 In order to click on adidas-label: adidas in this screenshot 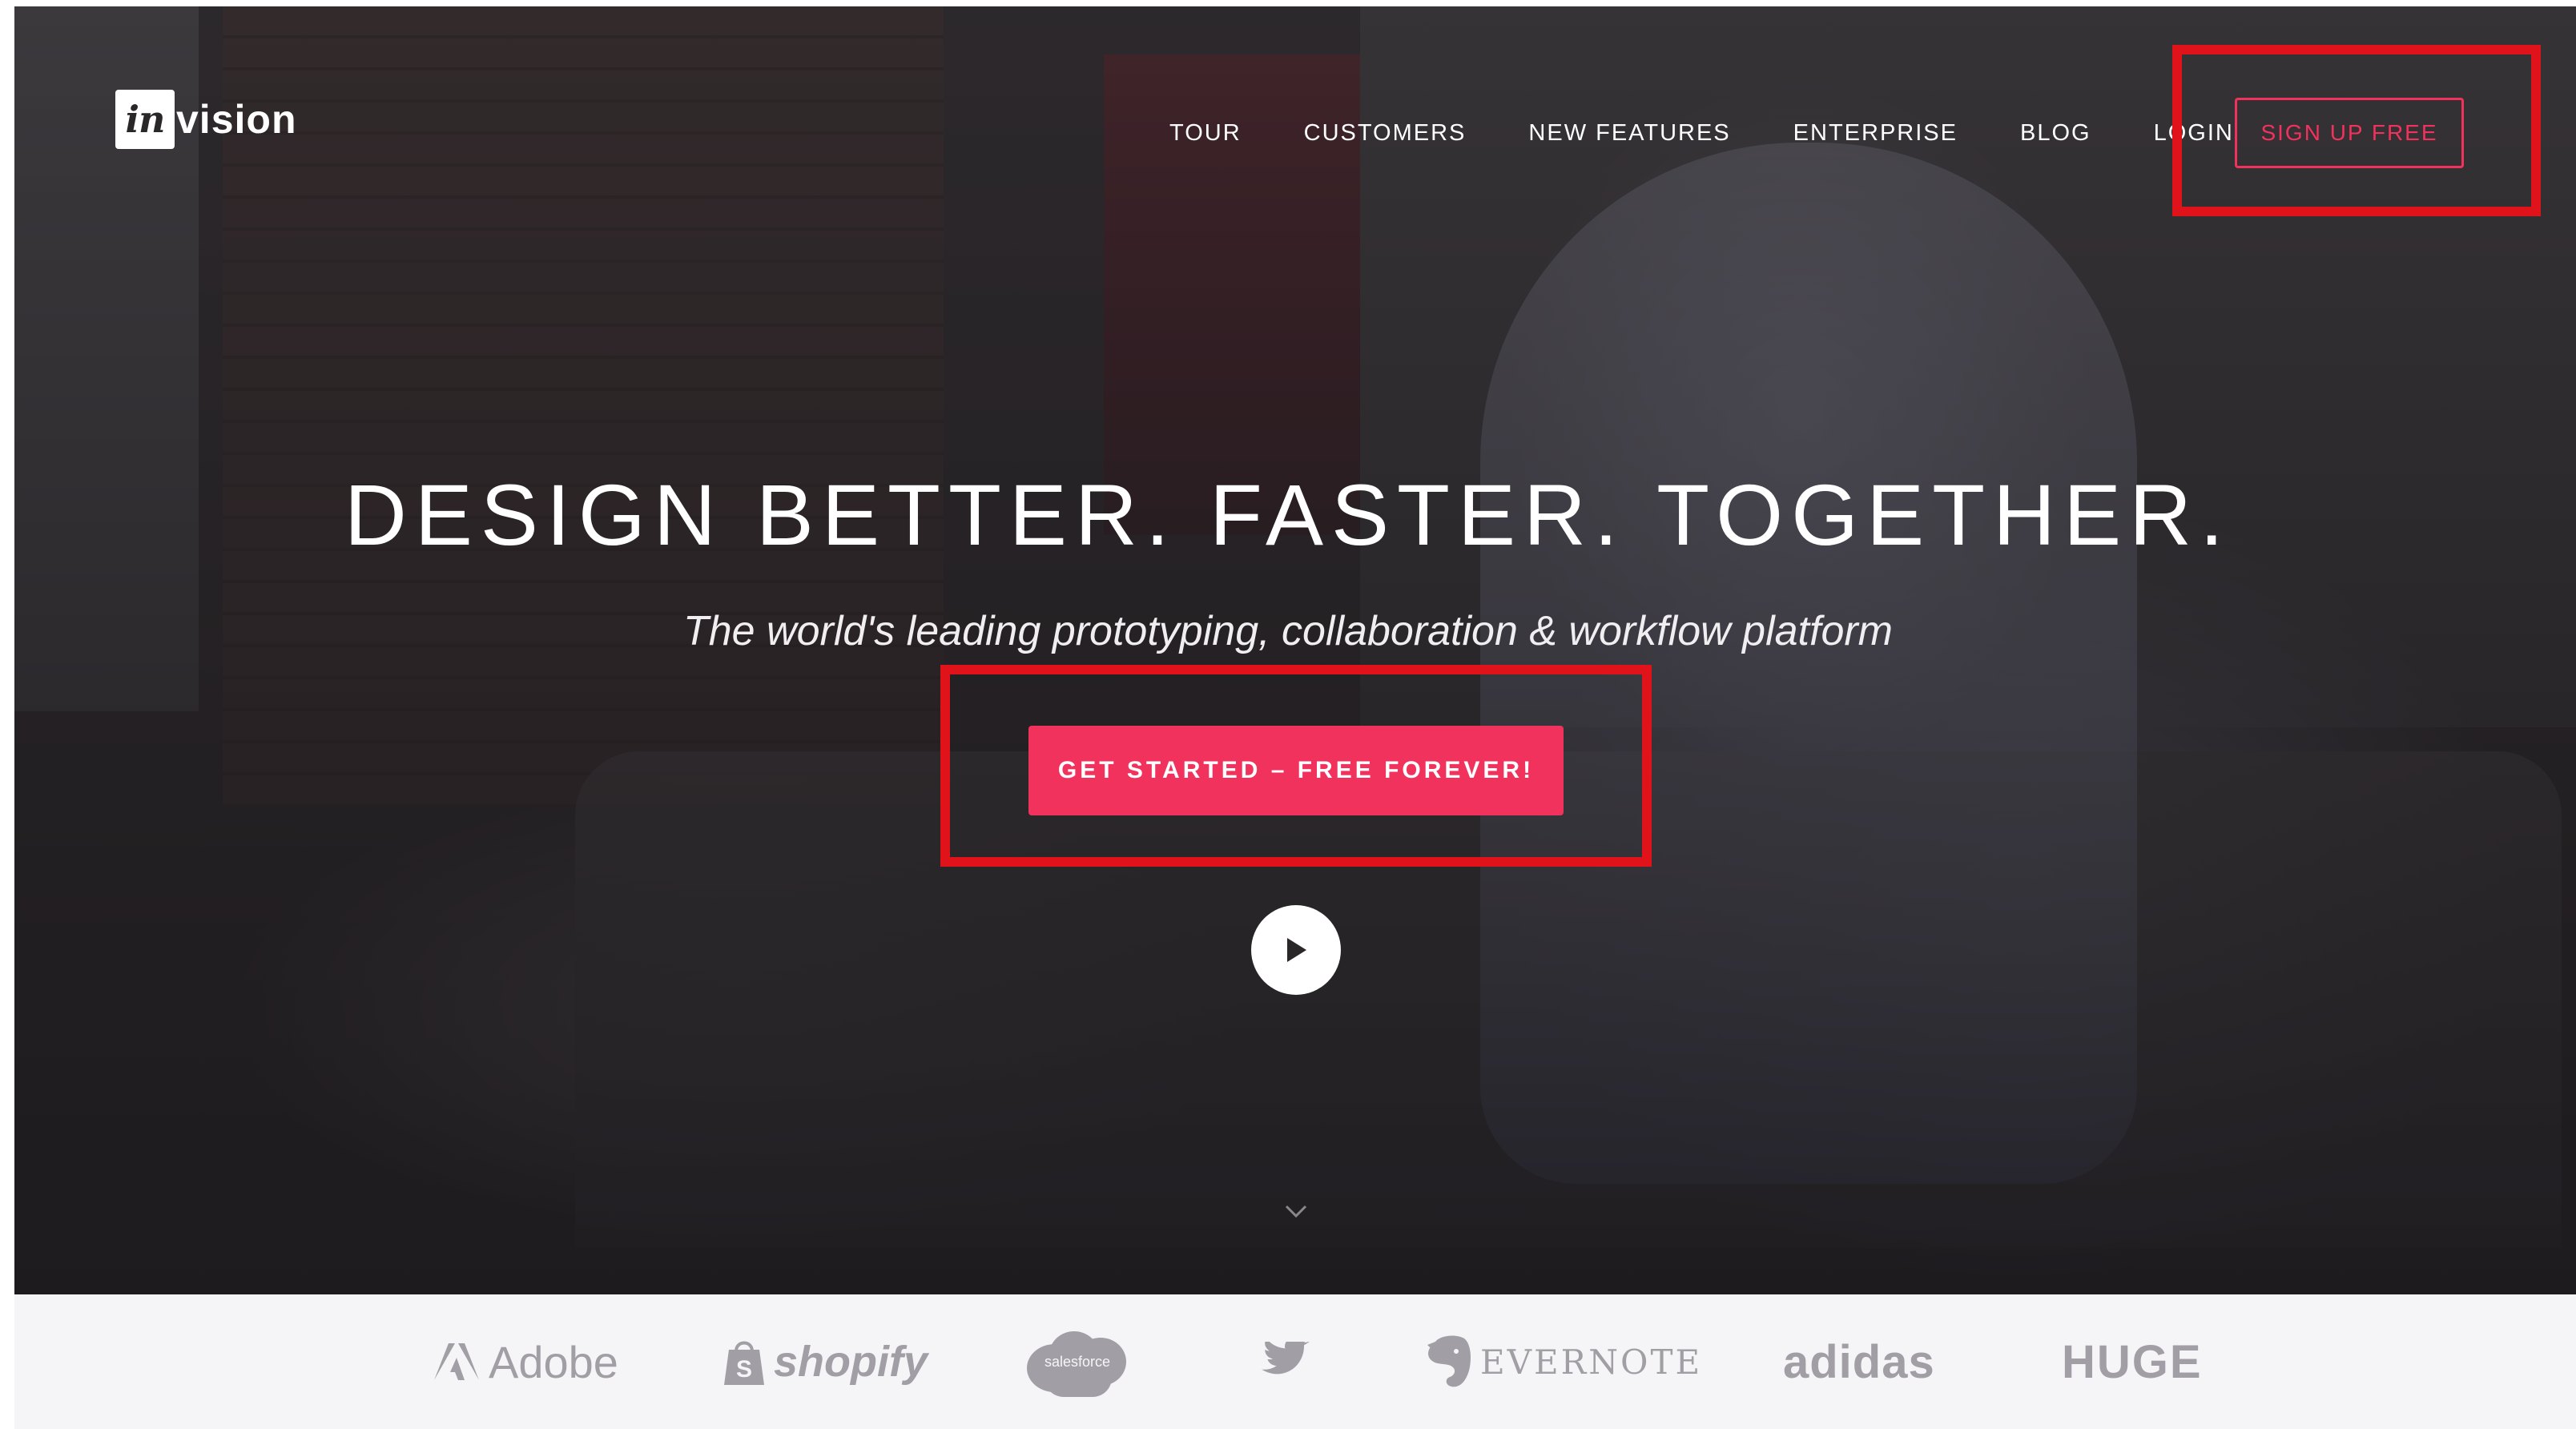, I will do `click(1859, 1362)`.